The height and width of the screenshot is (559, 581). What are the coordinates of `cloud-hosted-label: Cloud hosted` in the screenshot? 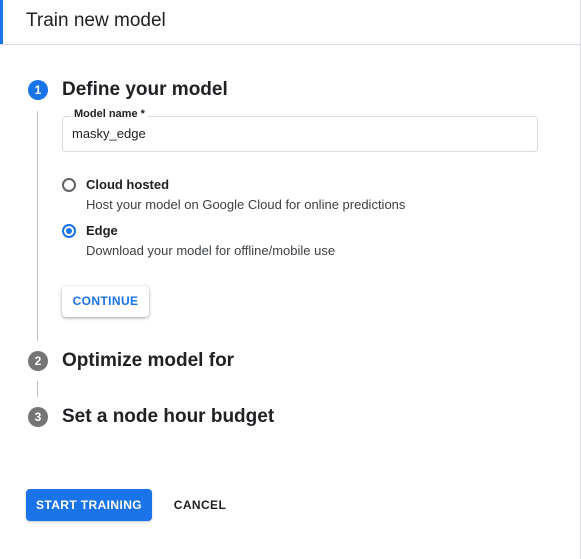 It's located at (127, 184).